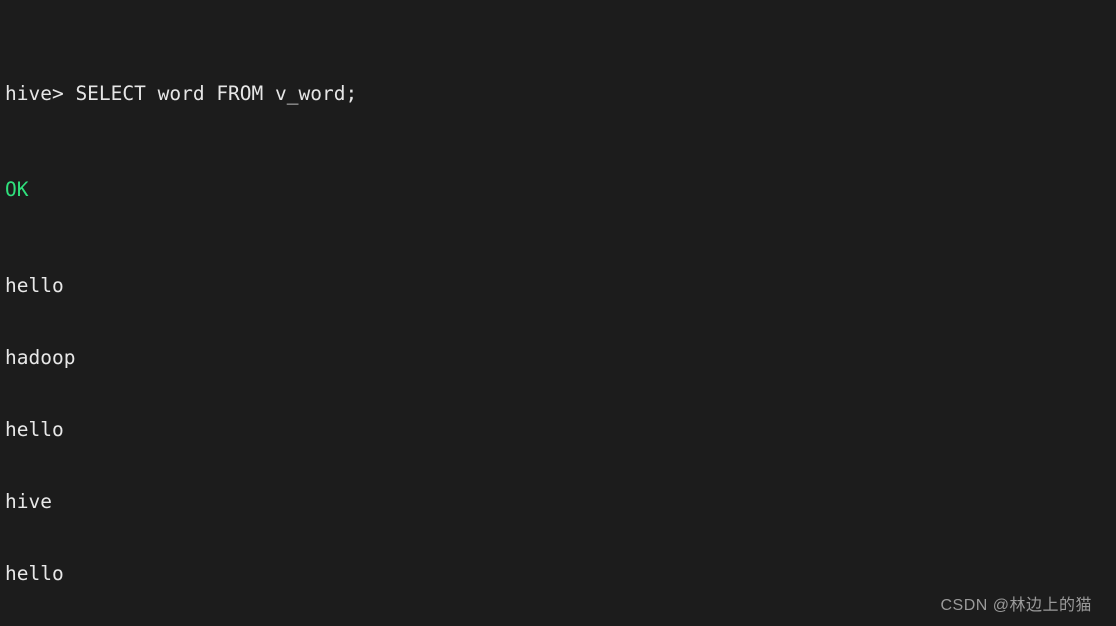  I want to click on result-row: hadoop, so click(40, 357).